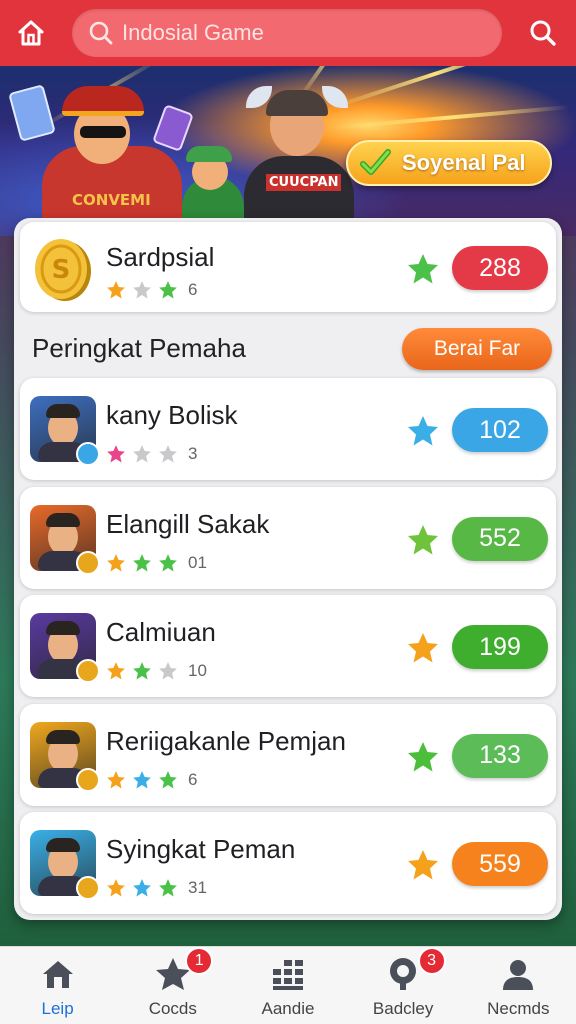 This screenshot has height=1024, width=576. I want to click on bottom-nav: Leip 1 Cocds Aandie 3 Badcley Necmds, so click(288, 985).